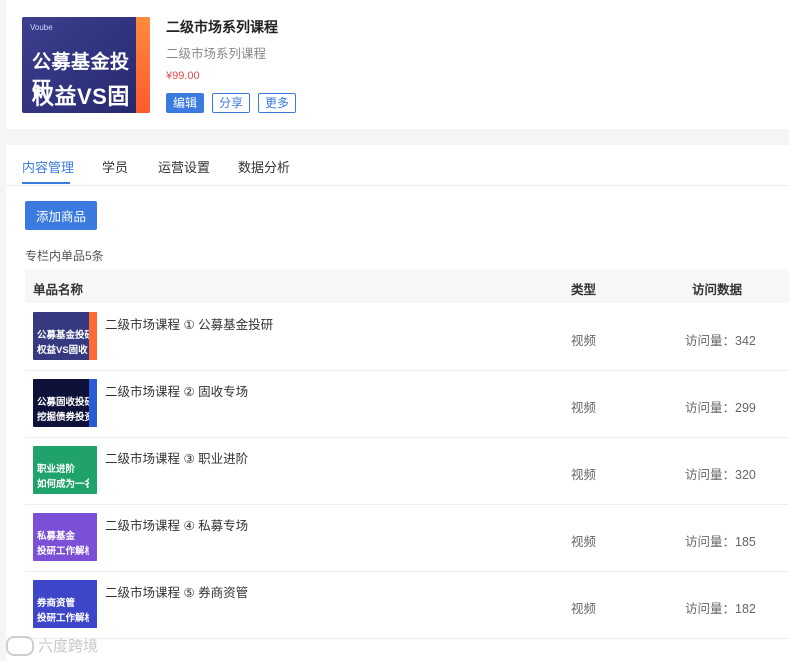 The image size is (789, 661). I want to click on row-visits: 访问量：185, so click(720, 542).